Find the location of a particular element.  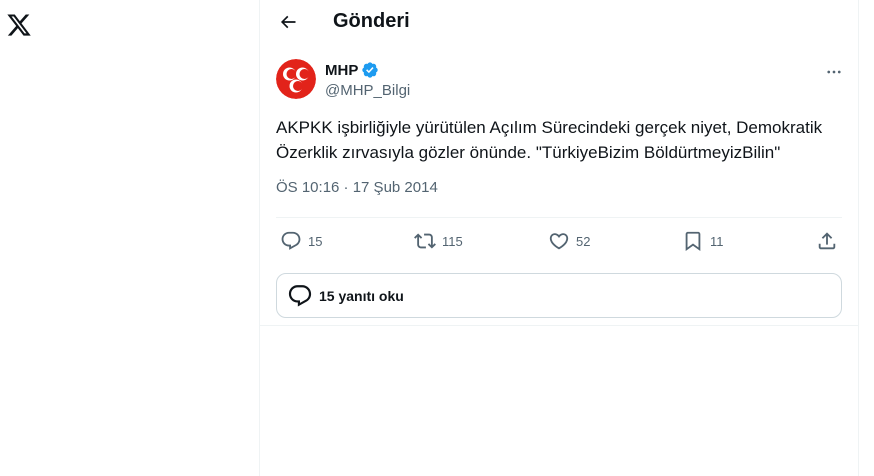

share-button is located at coordinates (827, 241).